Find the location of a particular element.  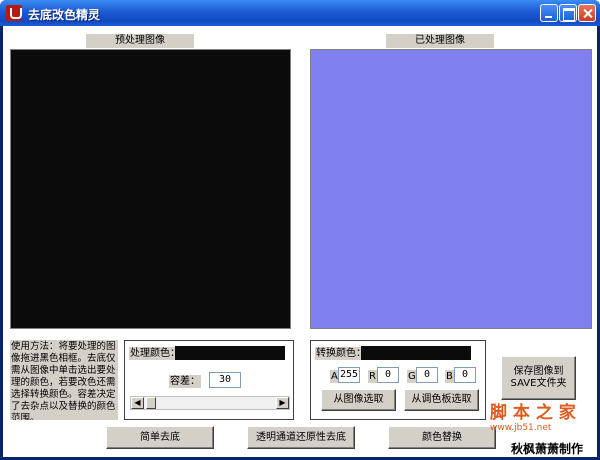

window-title: 去底改色精灵 is located at coordinates (64, 15).